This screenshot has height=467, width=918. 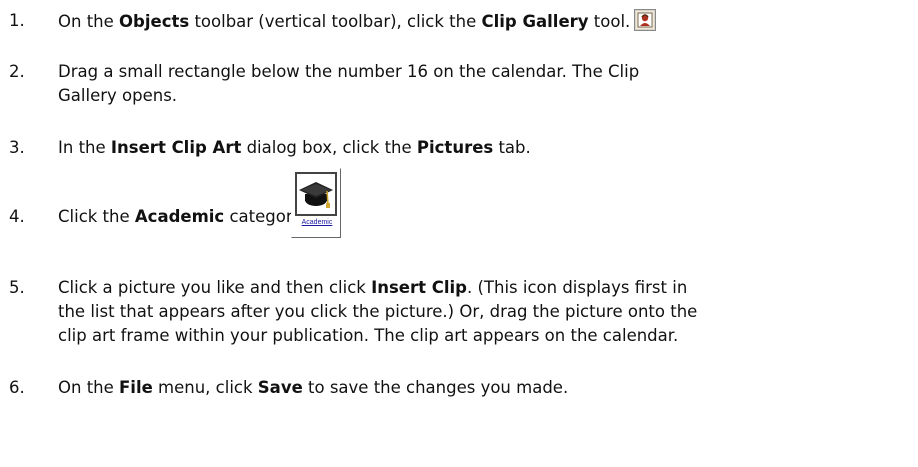 What do you see at coordinates (215, 287) in the screenshot?
I see `text-run: Click a picture you like and then click` at bounding box center [215, 287].